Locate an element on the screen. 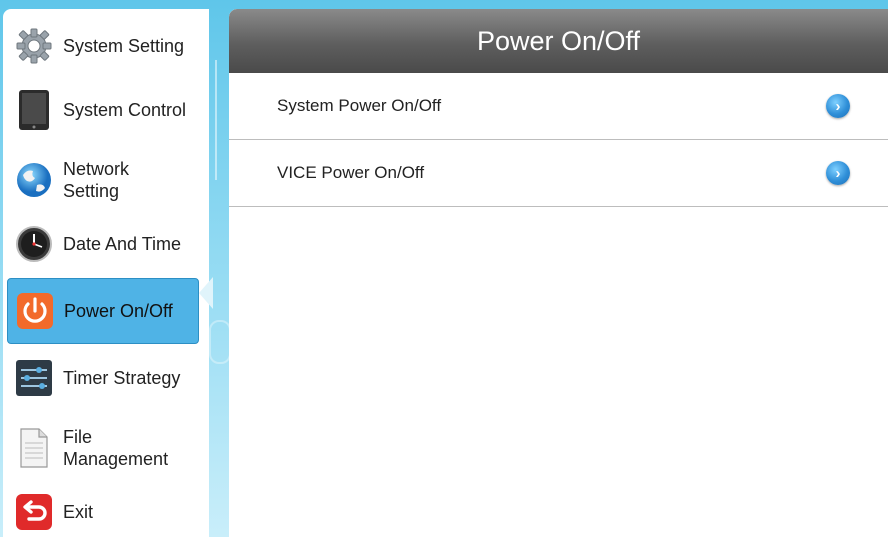 The width and height of the screenshot is (888, 537). globe-icon is located at coordinates (34, 180).